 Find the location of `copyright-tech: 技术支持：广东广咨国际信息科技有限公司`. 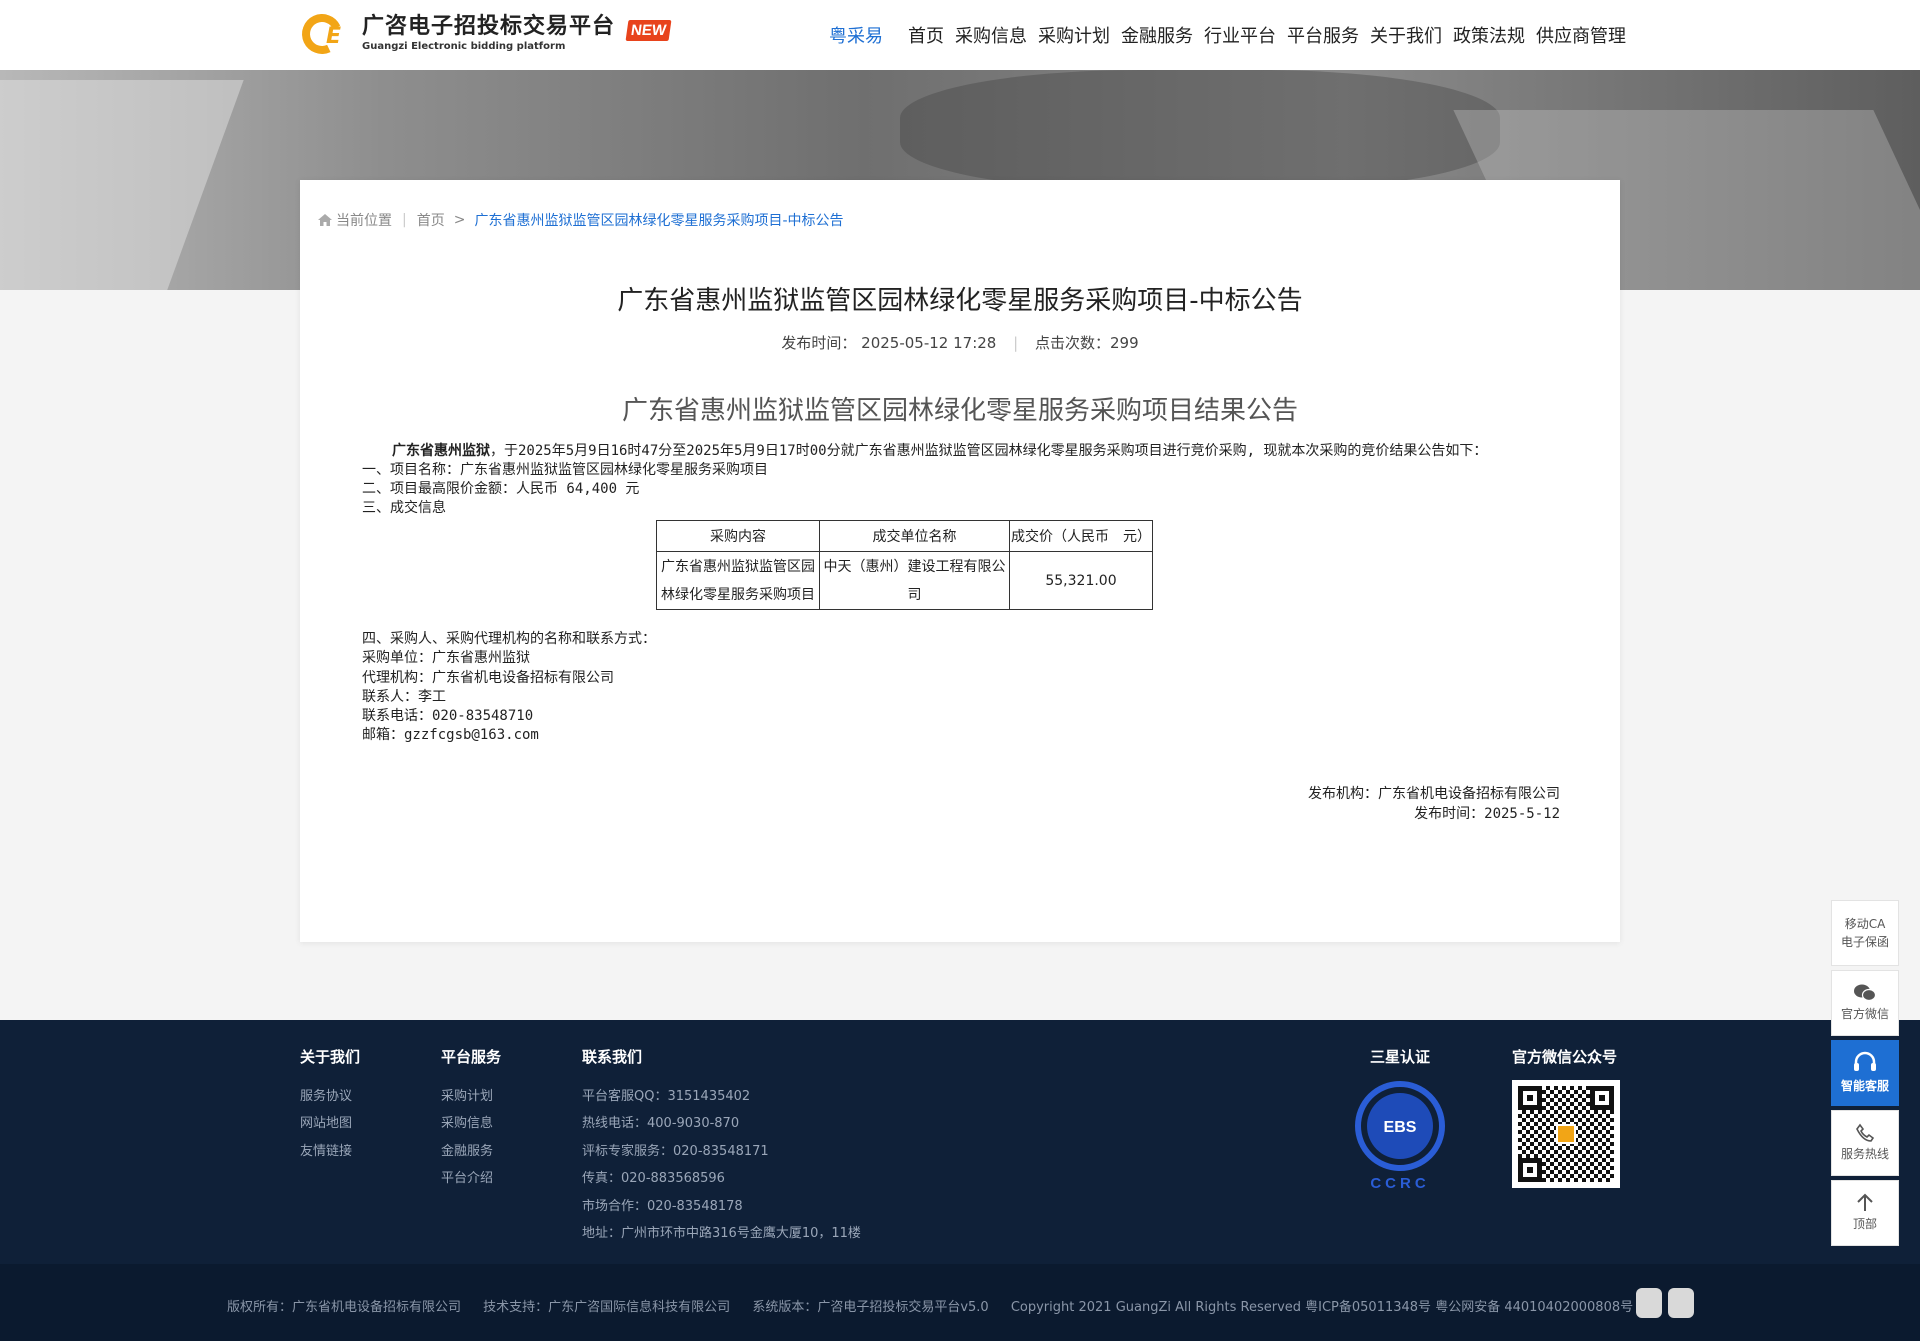

copyright-tech: 技术支持：广东广咨国际信息科技有限公司 is located at coordinates (607, 1307).